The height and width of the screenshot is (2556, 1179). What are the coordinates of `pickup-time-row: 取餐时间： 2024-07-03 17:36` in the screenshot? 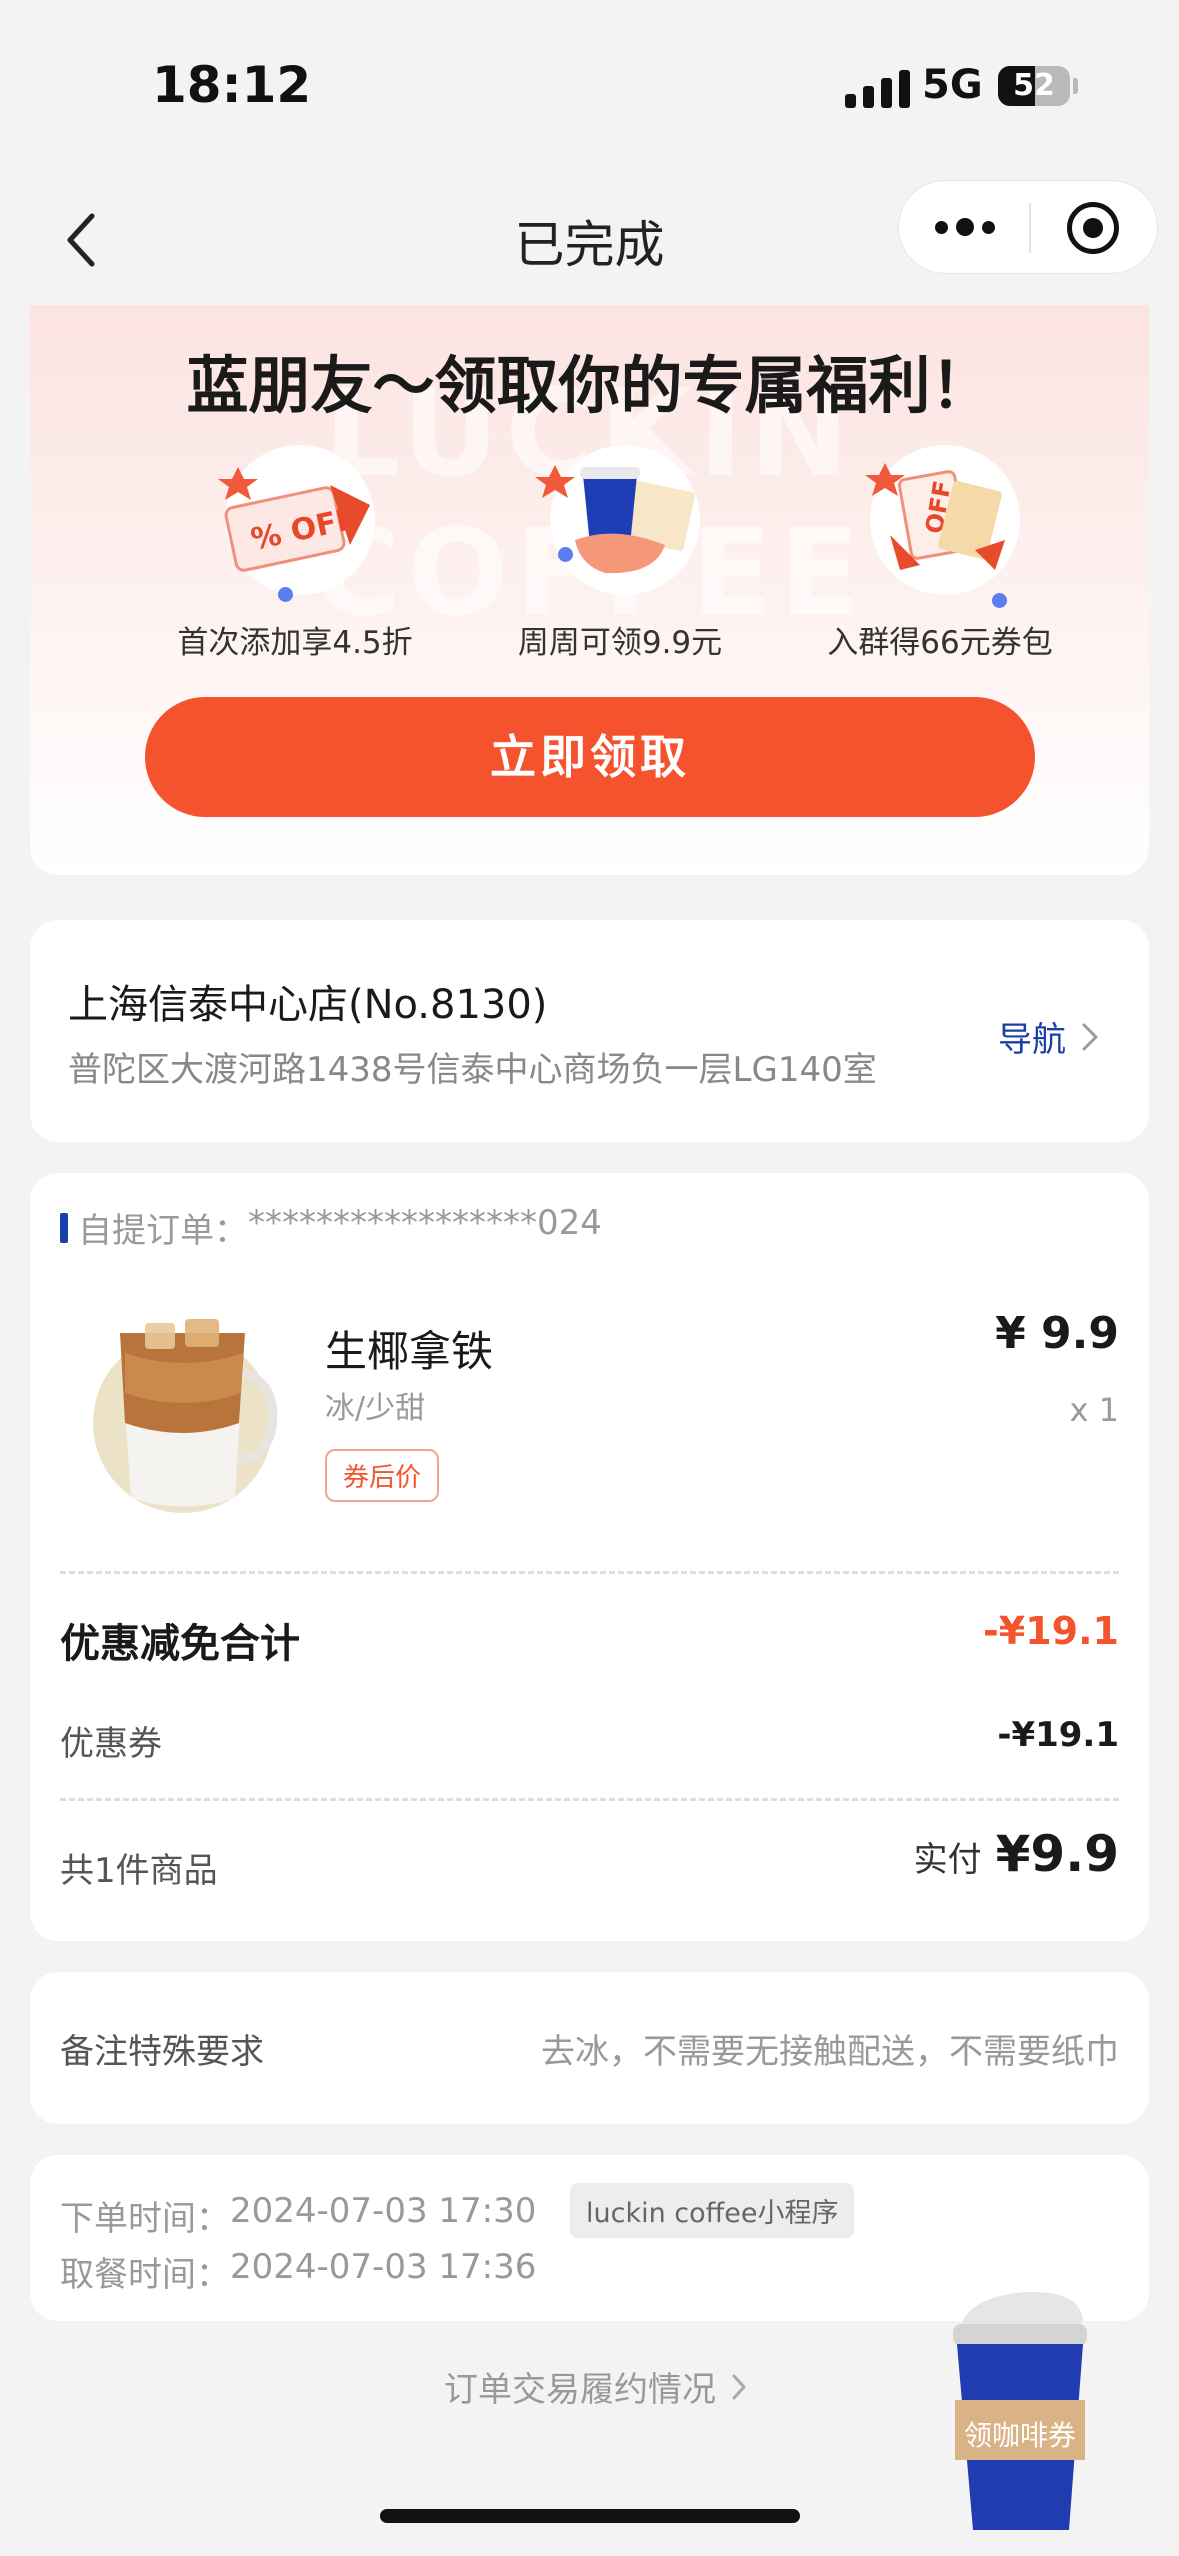 It's located at (298, 2271).